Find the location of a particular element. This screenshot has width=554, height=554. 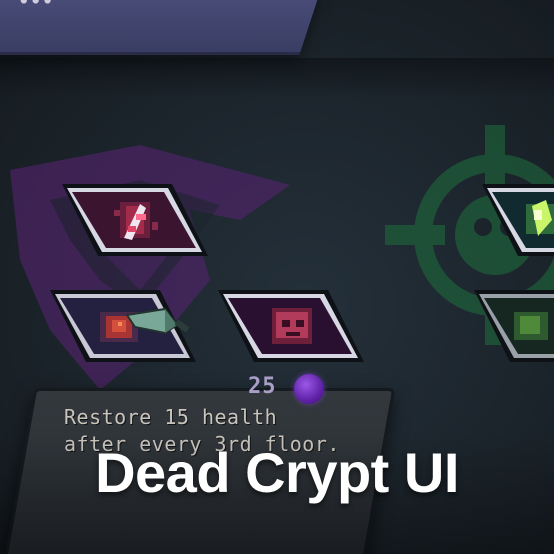

cost-value: 25 is located at coordinates (262, 386).